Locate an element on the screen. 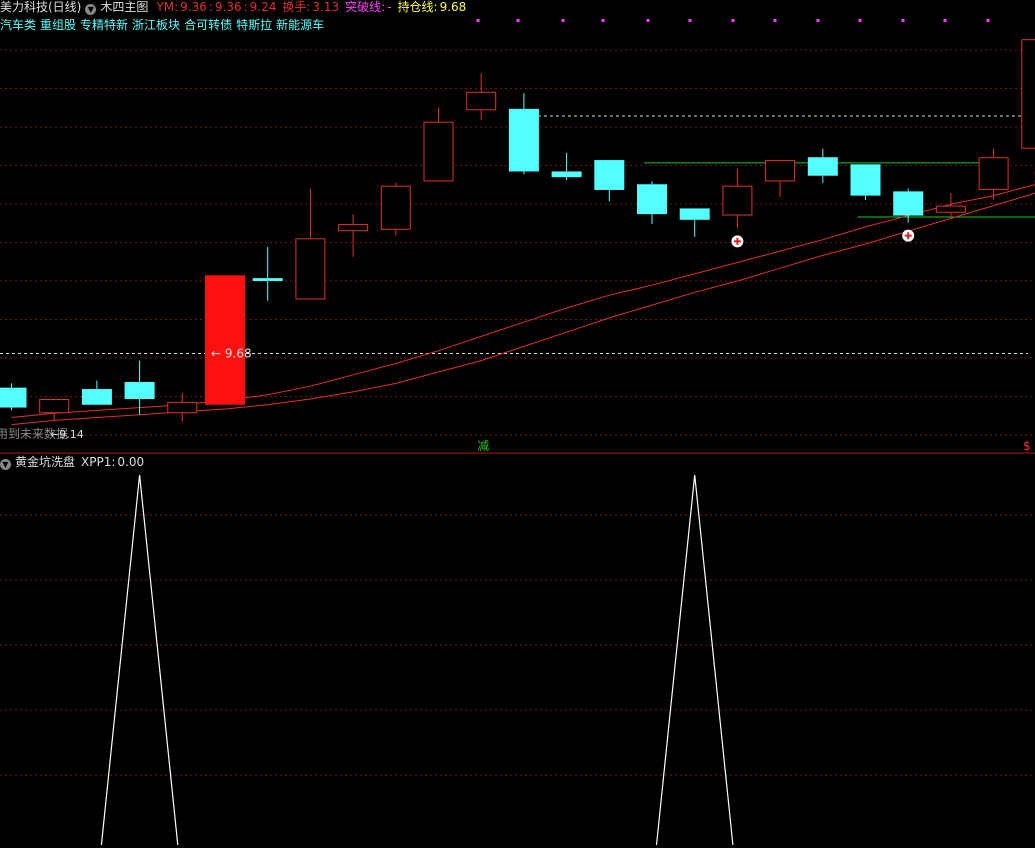  xpp-label: XPP1: is located at coordinates (98, 462).